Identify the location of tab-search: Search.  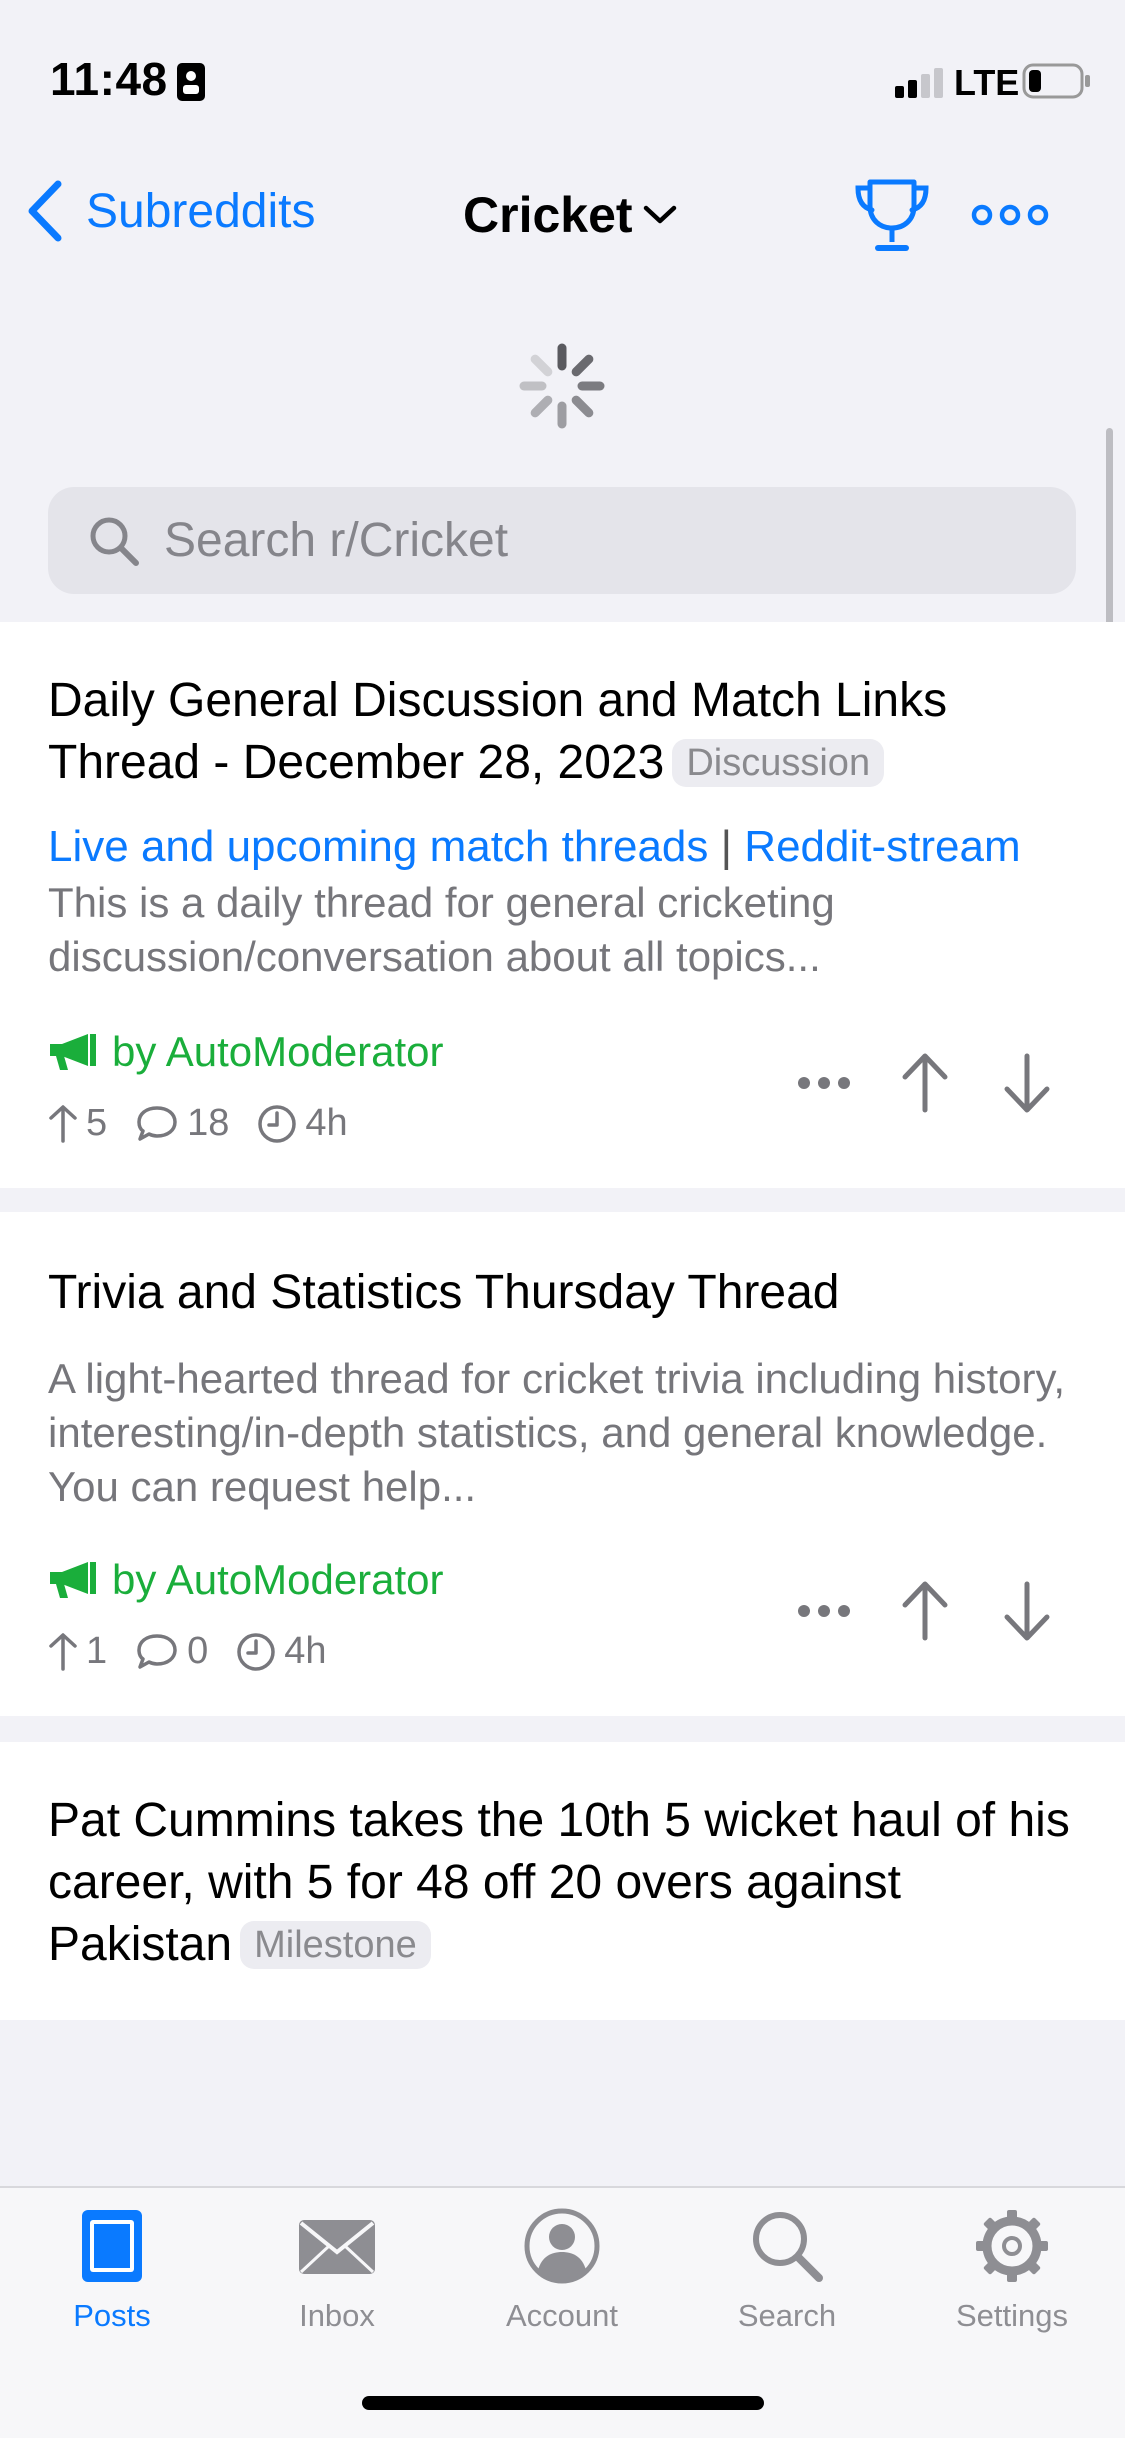
(787, 2271).